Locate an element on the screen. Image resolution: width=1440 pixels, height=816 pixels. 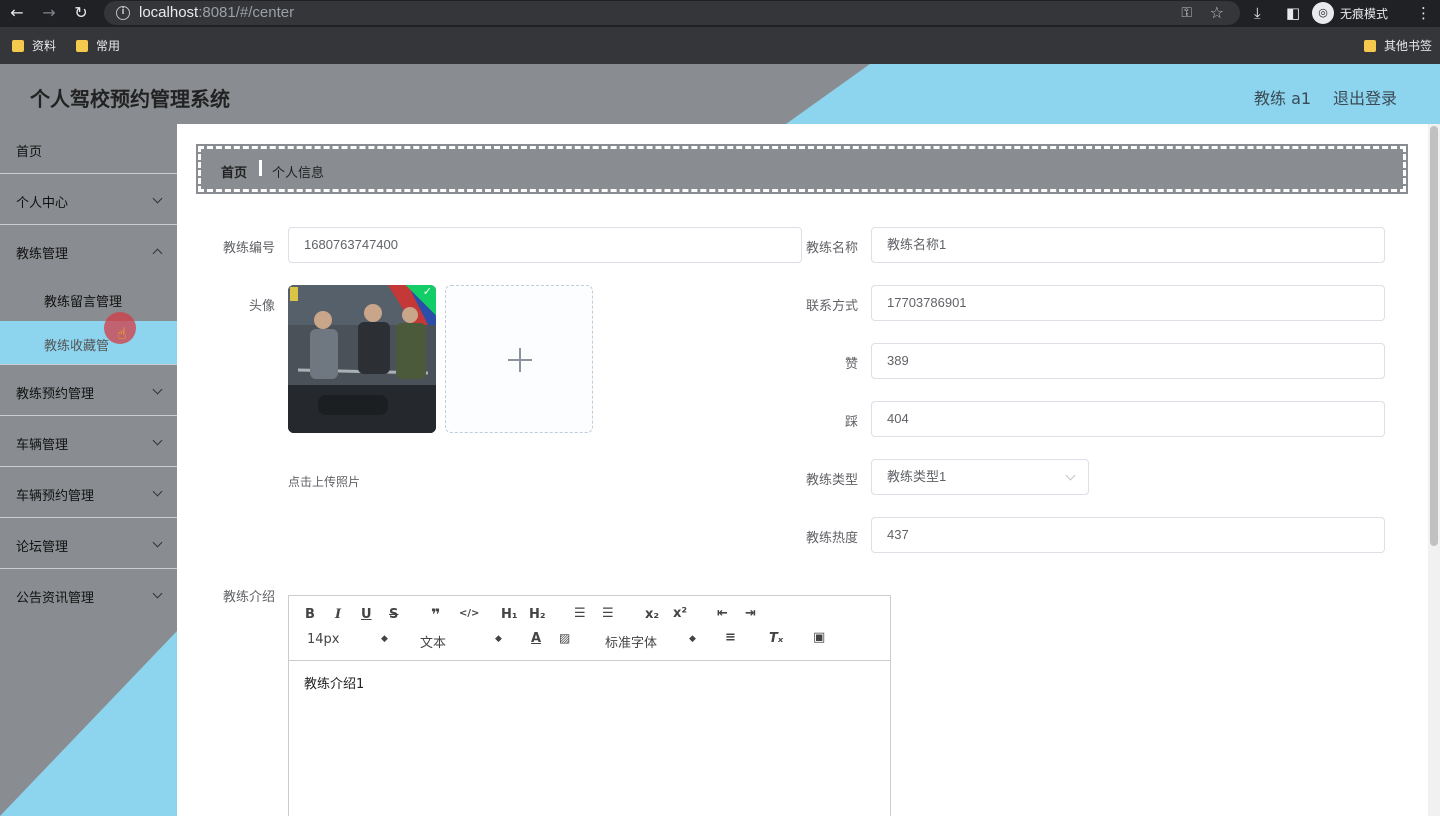
dislikes-input: 404 is located at coordinates (1128, 419).